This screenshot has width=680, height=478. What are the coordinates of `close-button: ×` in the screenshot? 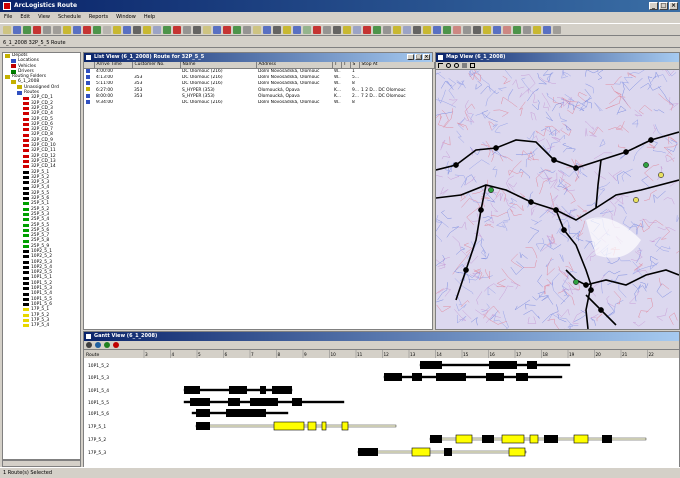 It's located at (673, 6).